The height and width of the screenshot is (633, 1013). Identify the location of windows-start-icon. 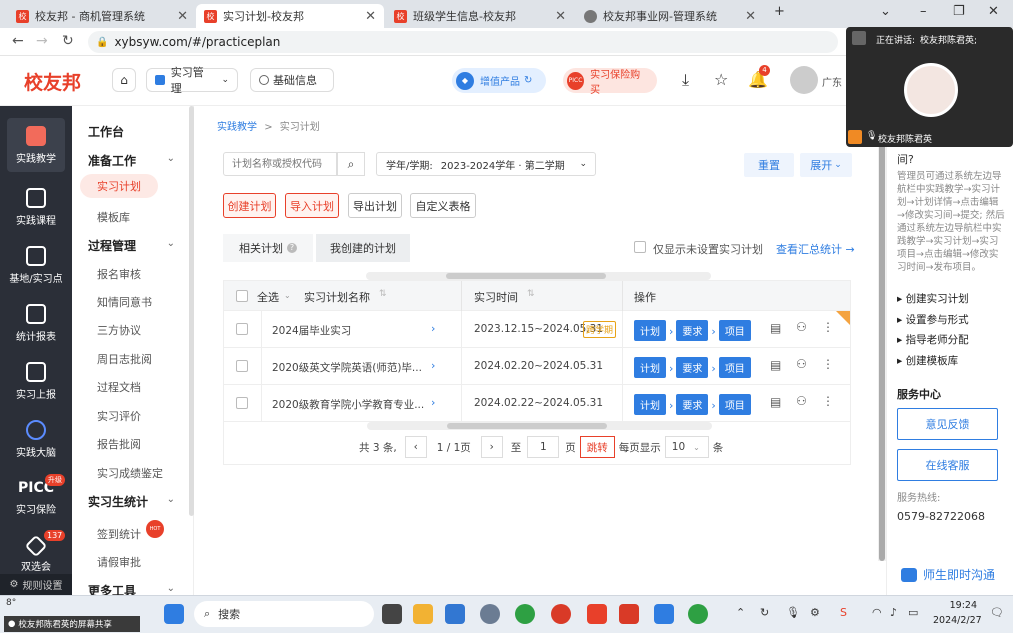
(174, 614).